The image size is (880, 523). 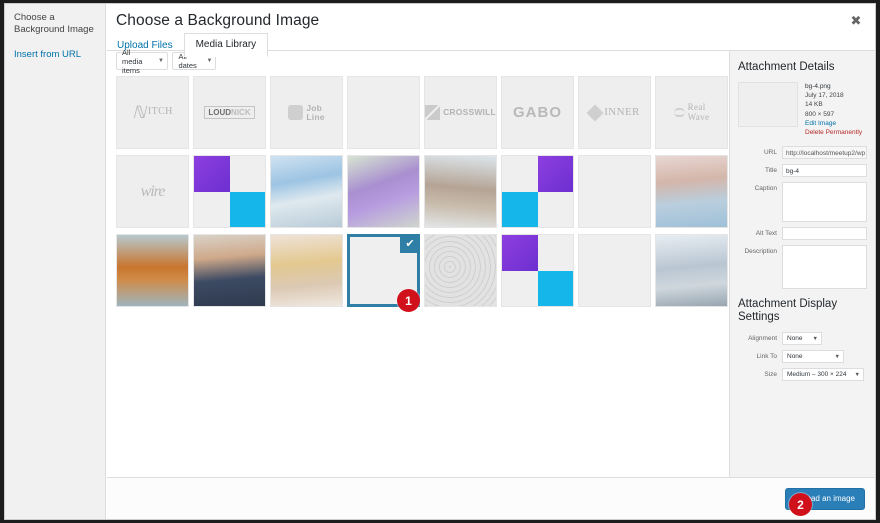 I want to click on description-field, so click(x=824, y=267).